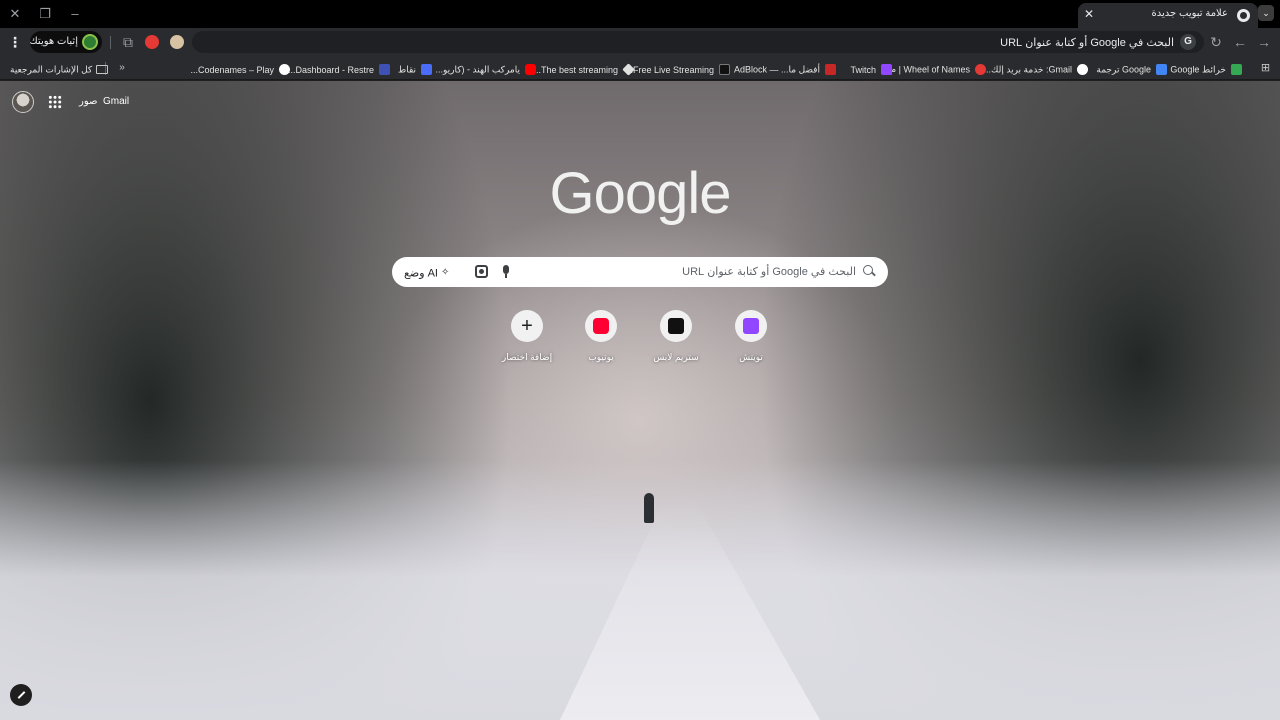  What do you see at coordinates (776, 69) in the screenshot?
I see `bookmark-label: أفضل ما... — AdBlock` at bounding box center [776, 69].